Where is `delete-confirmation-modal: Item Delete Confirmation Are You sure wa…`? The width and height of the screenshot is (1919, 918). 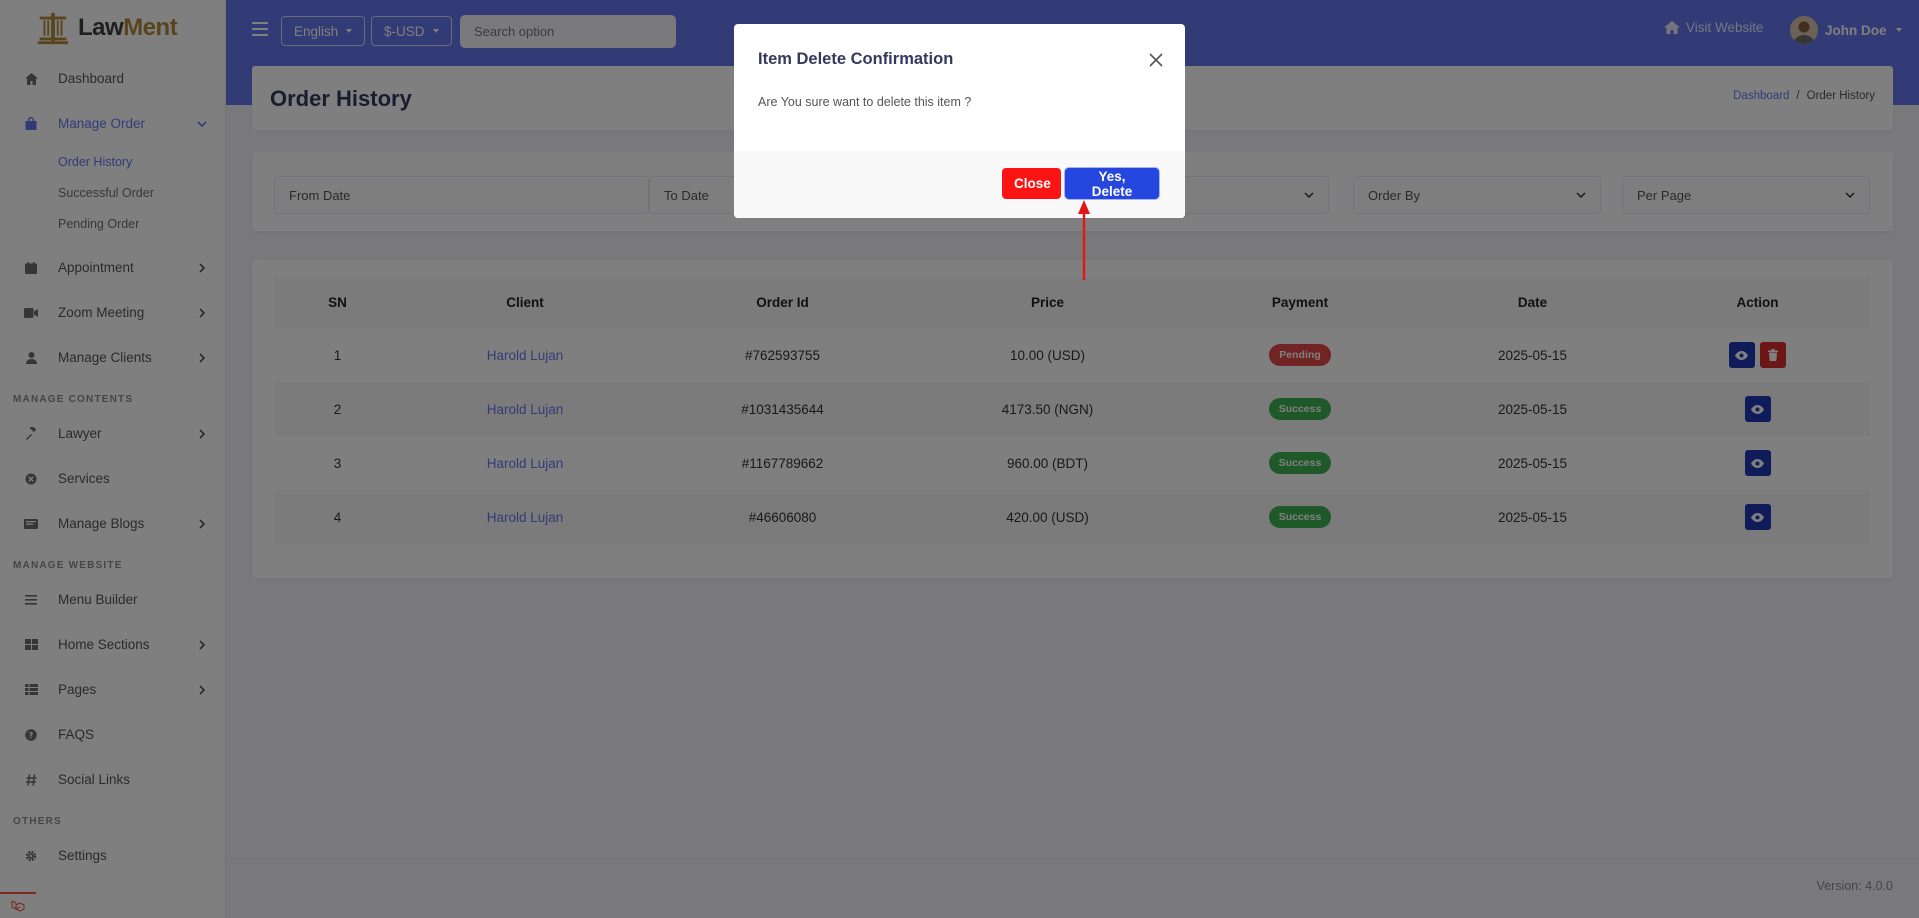 delete-confirmation-modal: Item Delete Confirmation Are You sure wa… is located at coordinates (959, 121).